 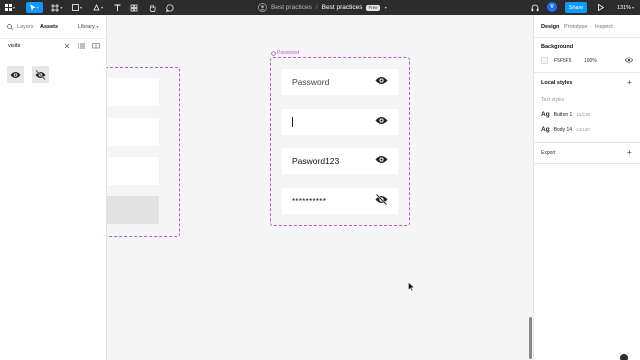 What do you see at coordinates (604, 27) in the screenshot?
I see `tab-inspect: Inspect` at bounding box center [604, 27].